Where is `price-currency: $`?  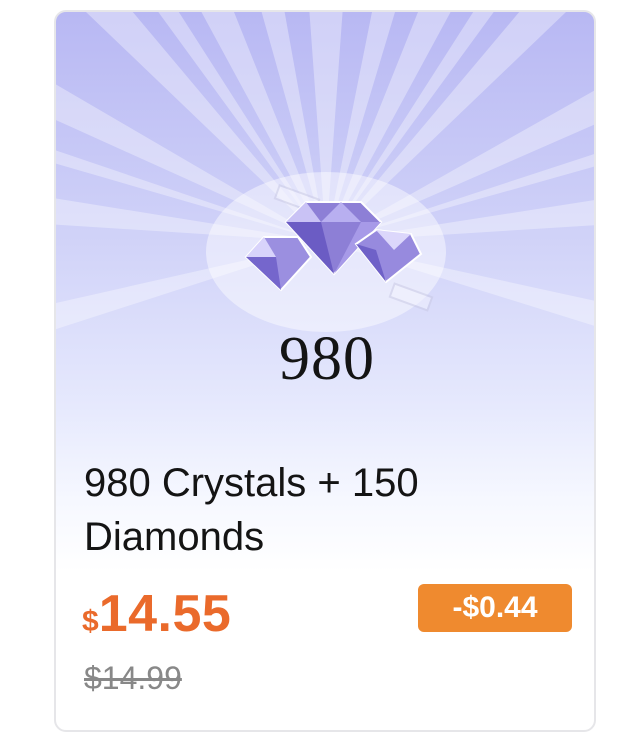 price-currency: $ is located at coordinates (90, 621).